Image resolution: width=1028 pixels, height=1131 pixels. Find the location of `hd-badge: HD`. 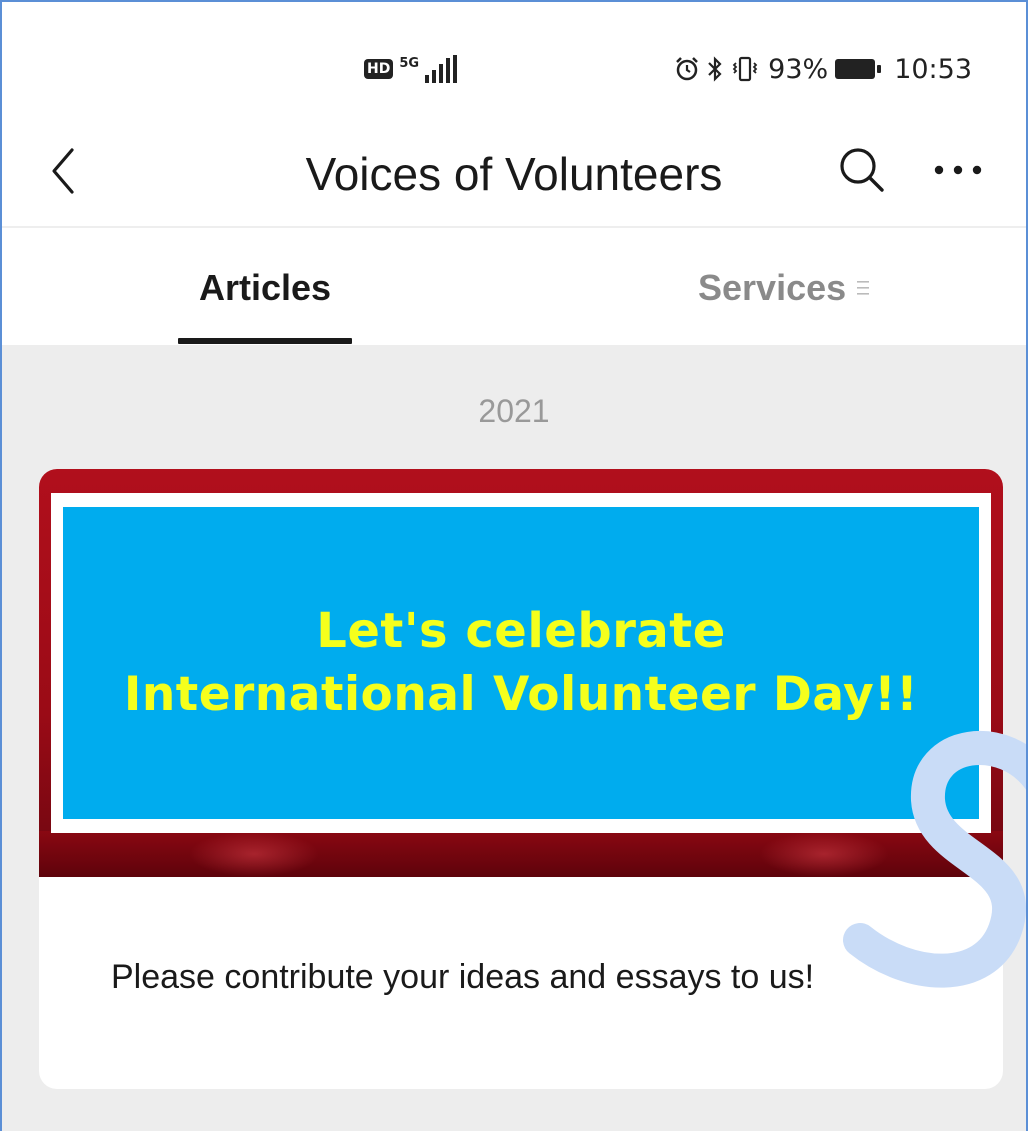

hd-badge: HD is located at coordinates (379, 69).